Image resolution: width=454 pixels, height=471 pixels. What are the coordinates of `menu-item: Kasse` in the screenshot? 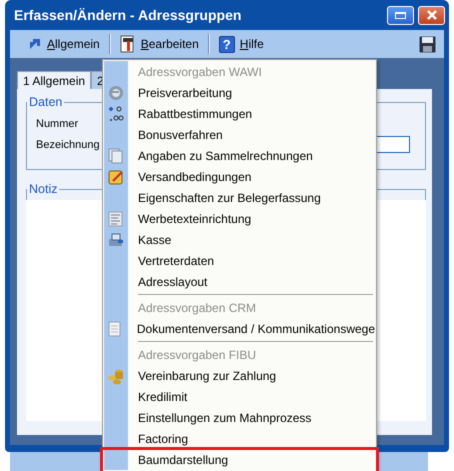 It's located at (155, 239).